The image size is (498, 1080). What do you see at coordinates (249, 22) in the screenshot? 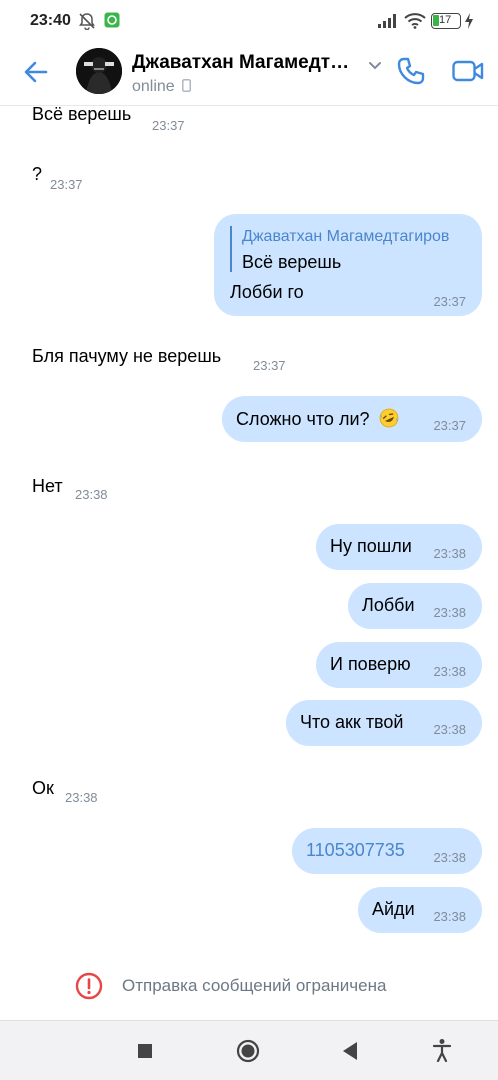
I see `status-bar: 23:40 17` at bounding box center [249, 22].